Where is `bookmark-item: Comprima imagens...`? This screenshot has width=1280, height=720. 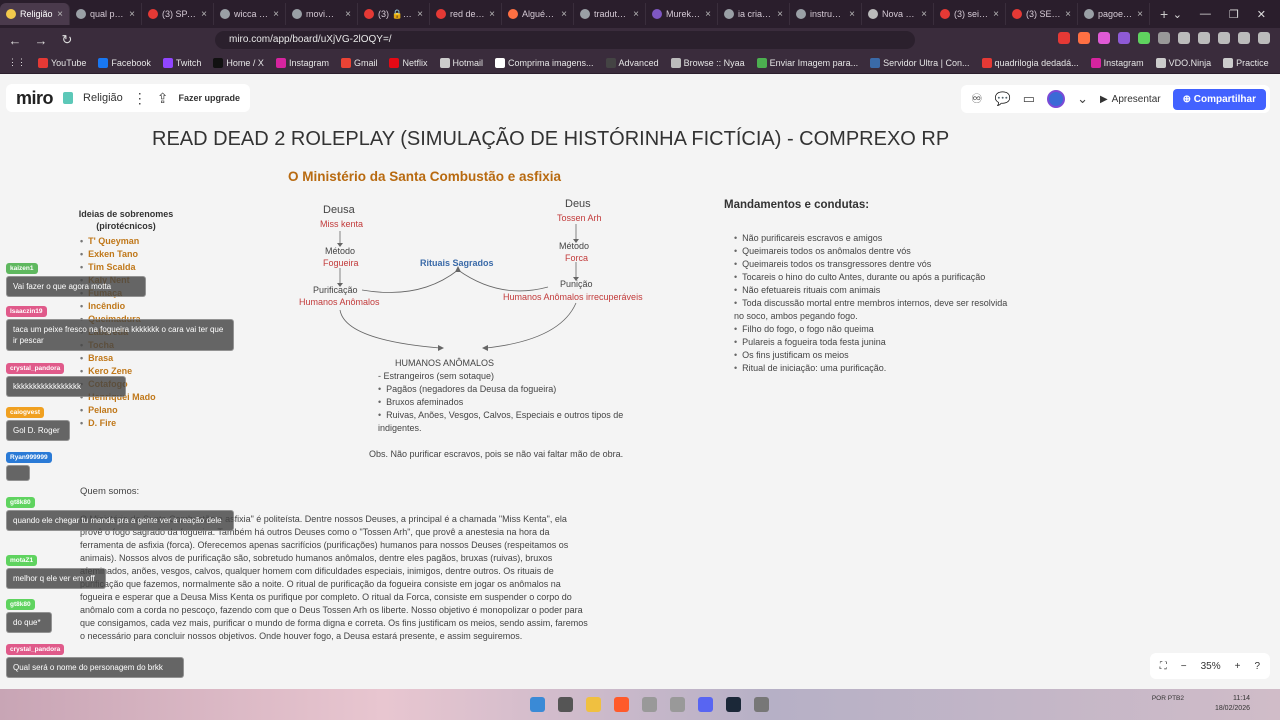 bookmark-item: Comprima imagens... is located at coordinates (544, 62).